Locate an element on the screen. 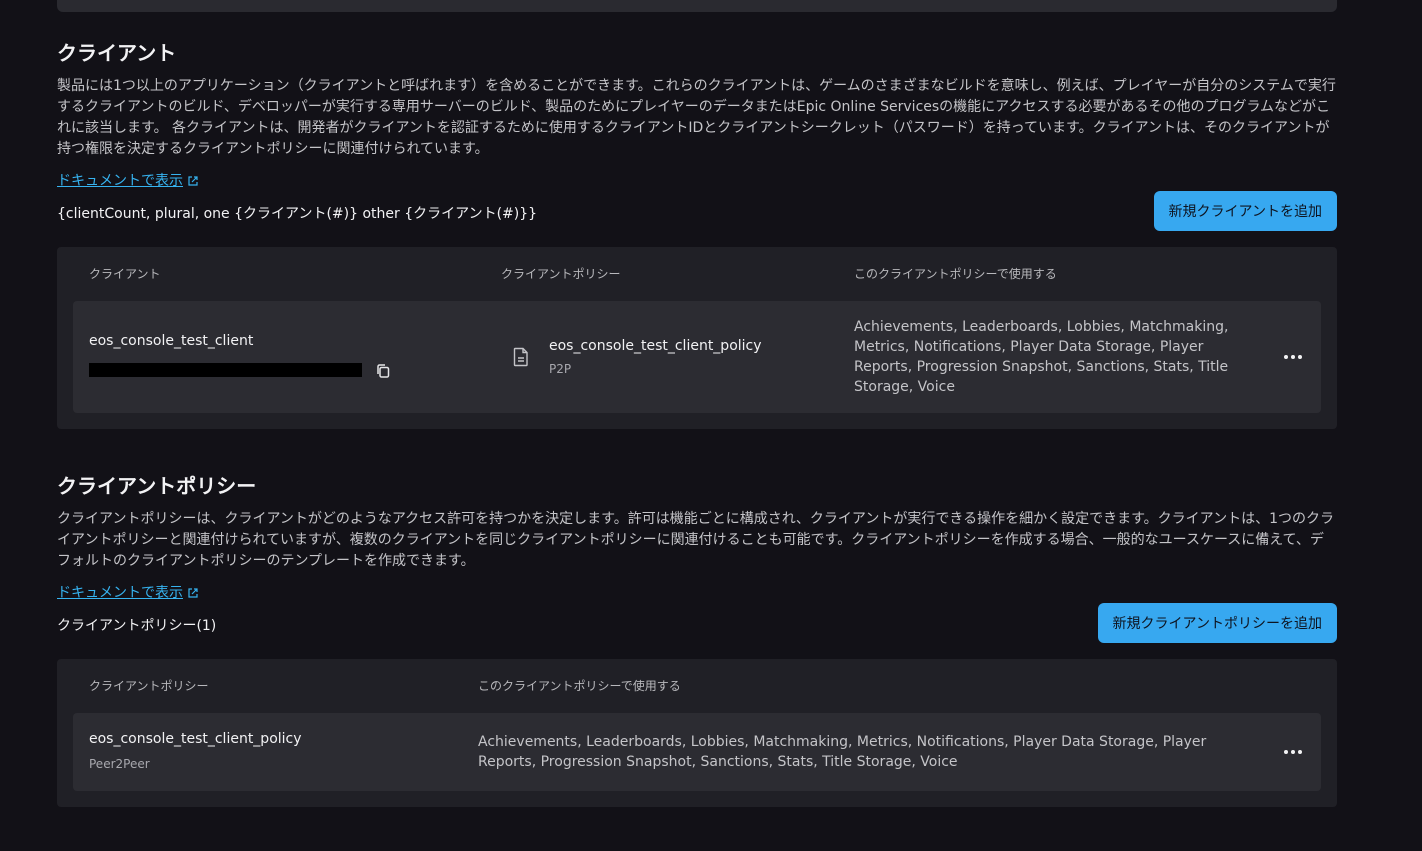 This screenshot has height=851, width=1422. client-id-redacted is located at coordinates (225, 370).